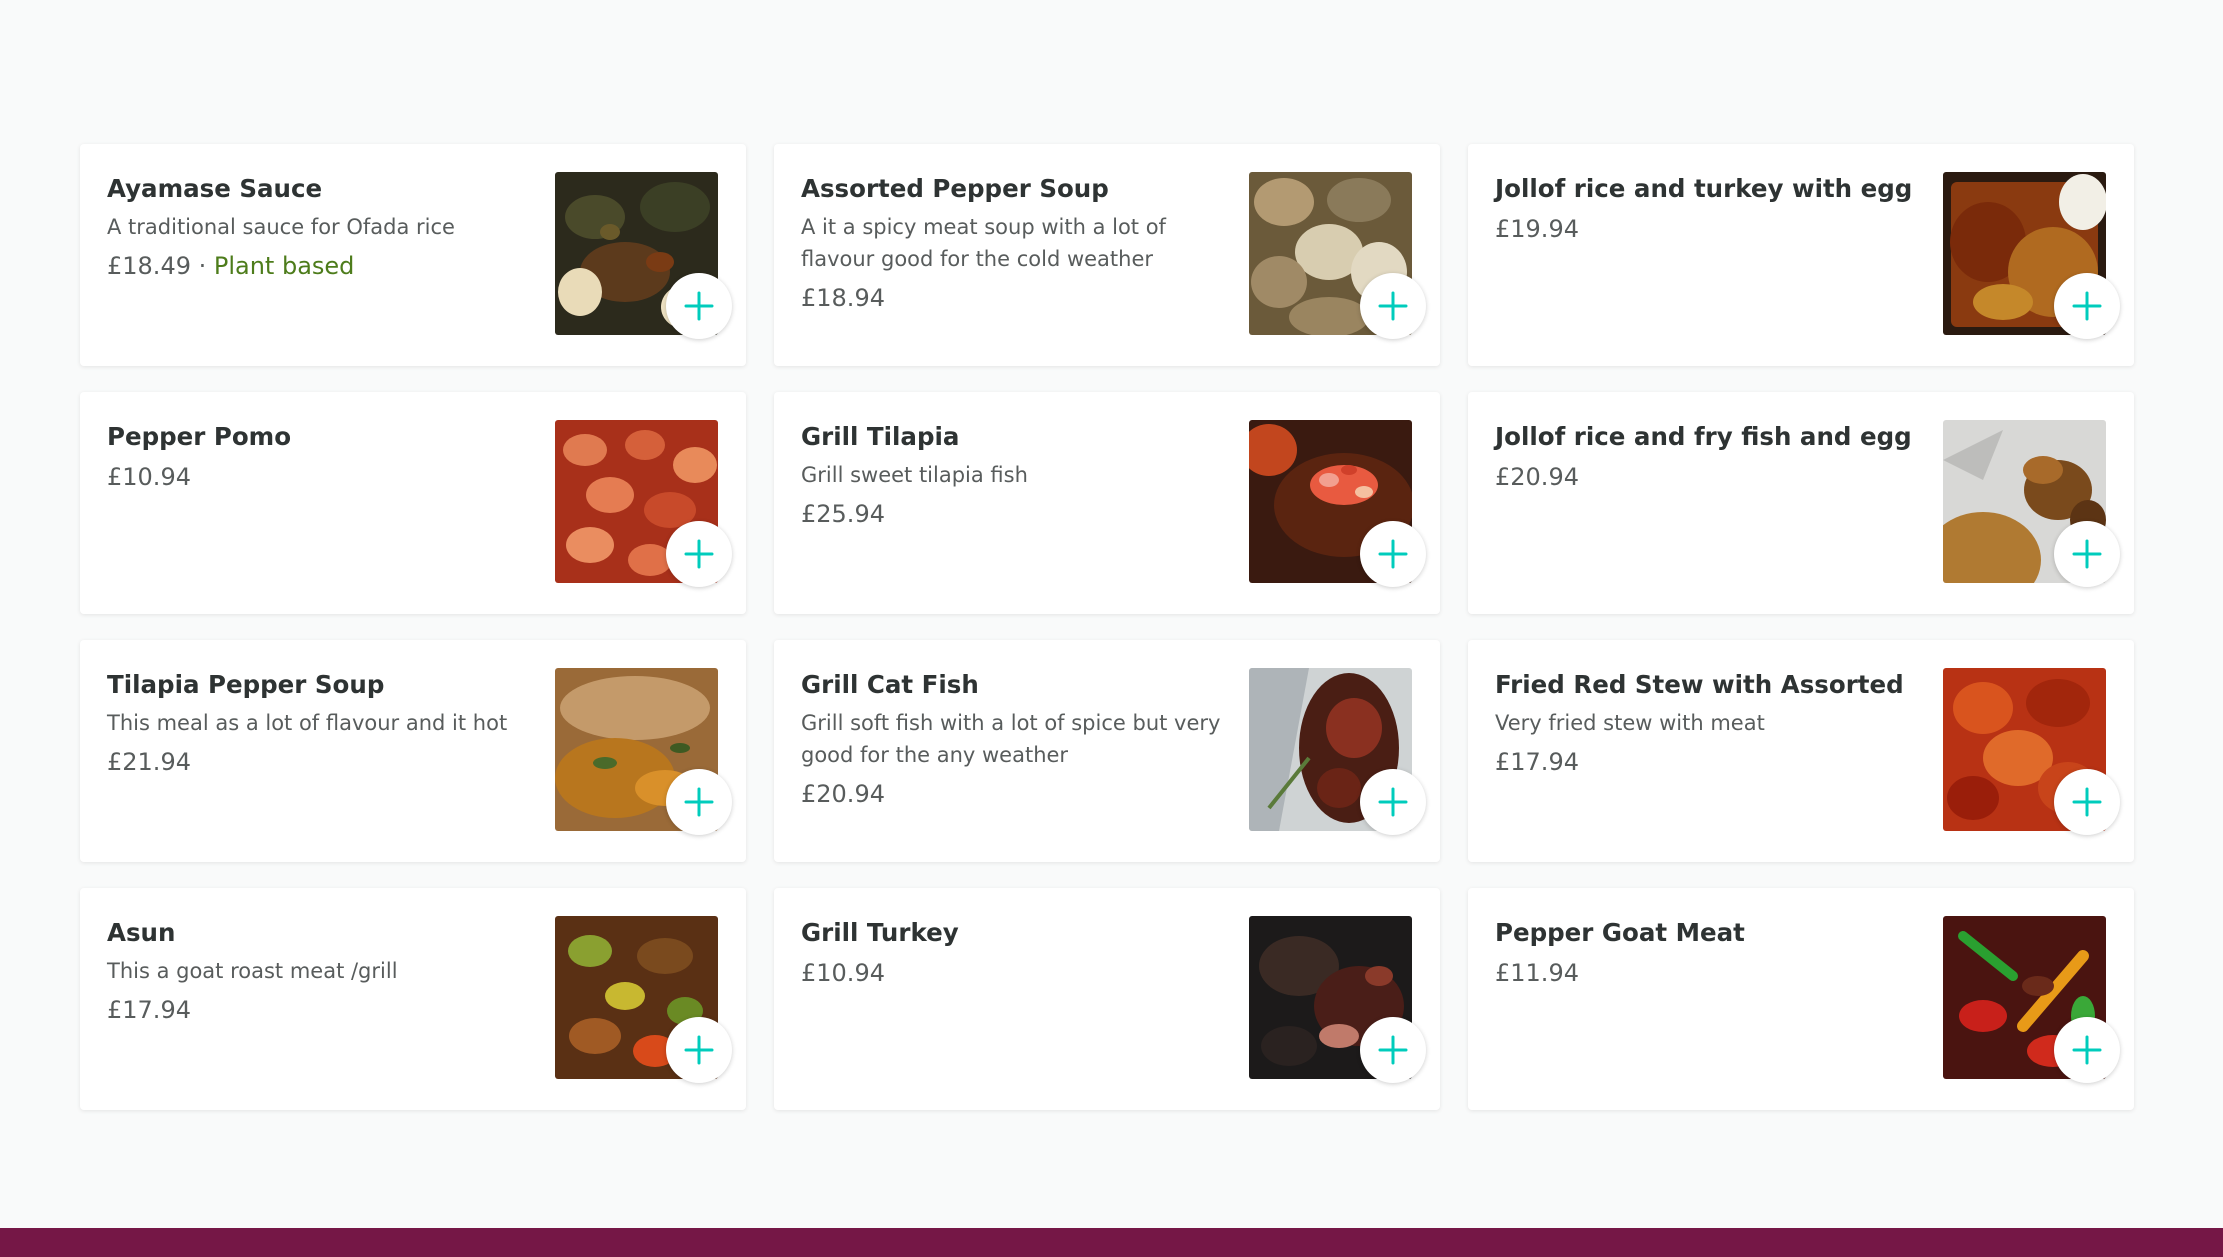 The image size is (2223, 1257). What do you see at coordinates (1703, 436) in the screenshot?
I see `menu-item-name: Jollof rice and fry fish and egg` at bounding box center [1703, 436].